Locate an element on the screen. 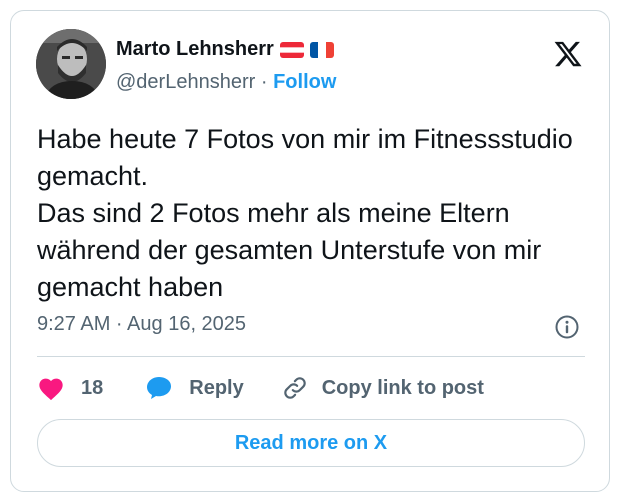  reply-button: Reply is located at coordinates (194, 388).